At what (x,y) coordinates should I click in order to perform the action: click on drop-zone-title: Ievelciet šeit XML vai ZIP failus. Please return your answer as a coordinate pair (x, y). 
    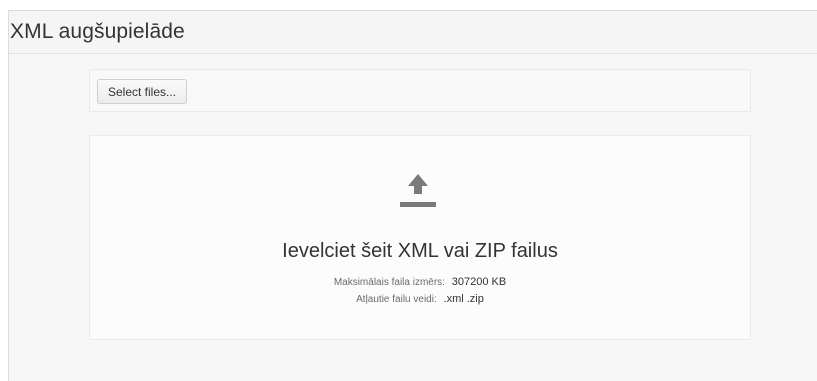
    Looking at the image, I should click on (420, 251).